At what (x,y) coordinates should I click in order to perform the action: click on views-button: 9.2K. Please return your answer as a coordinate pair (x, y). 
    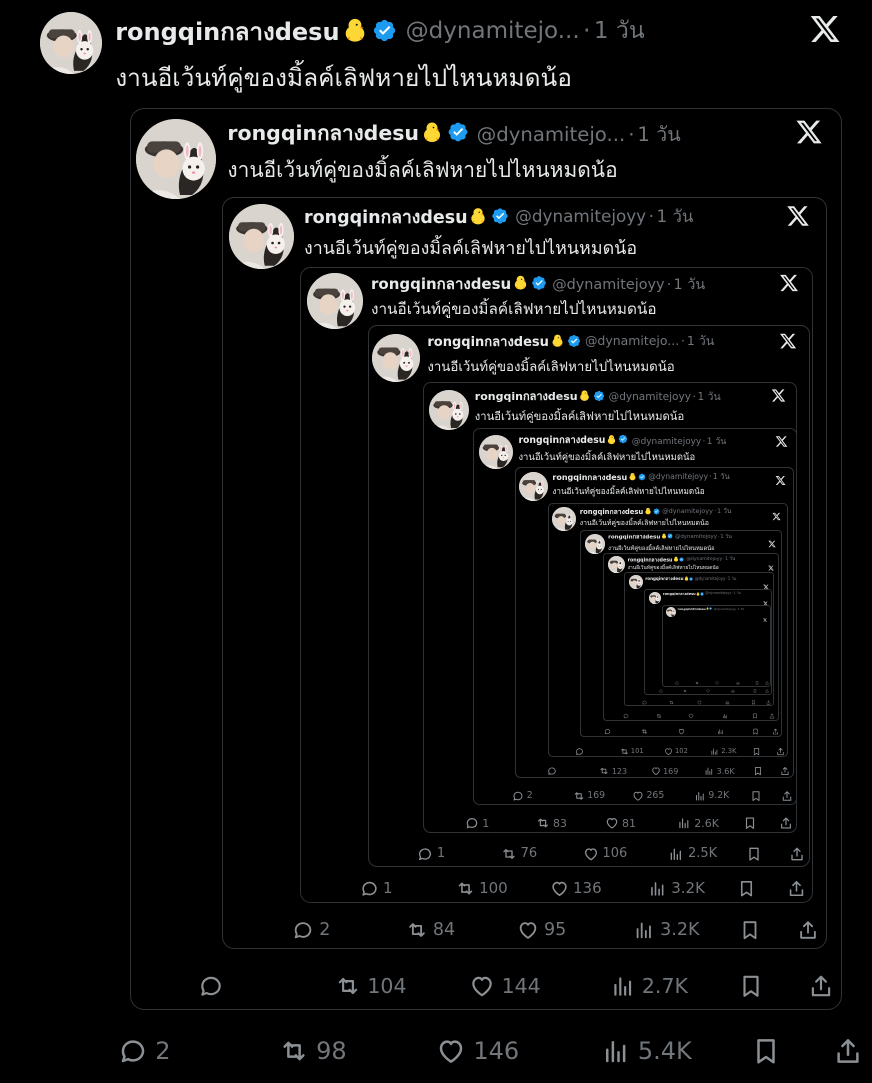
    Looking at the image, I should click on (711, 796).